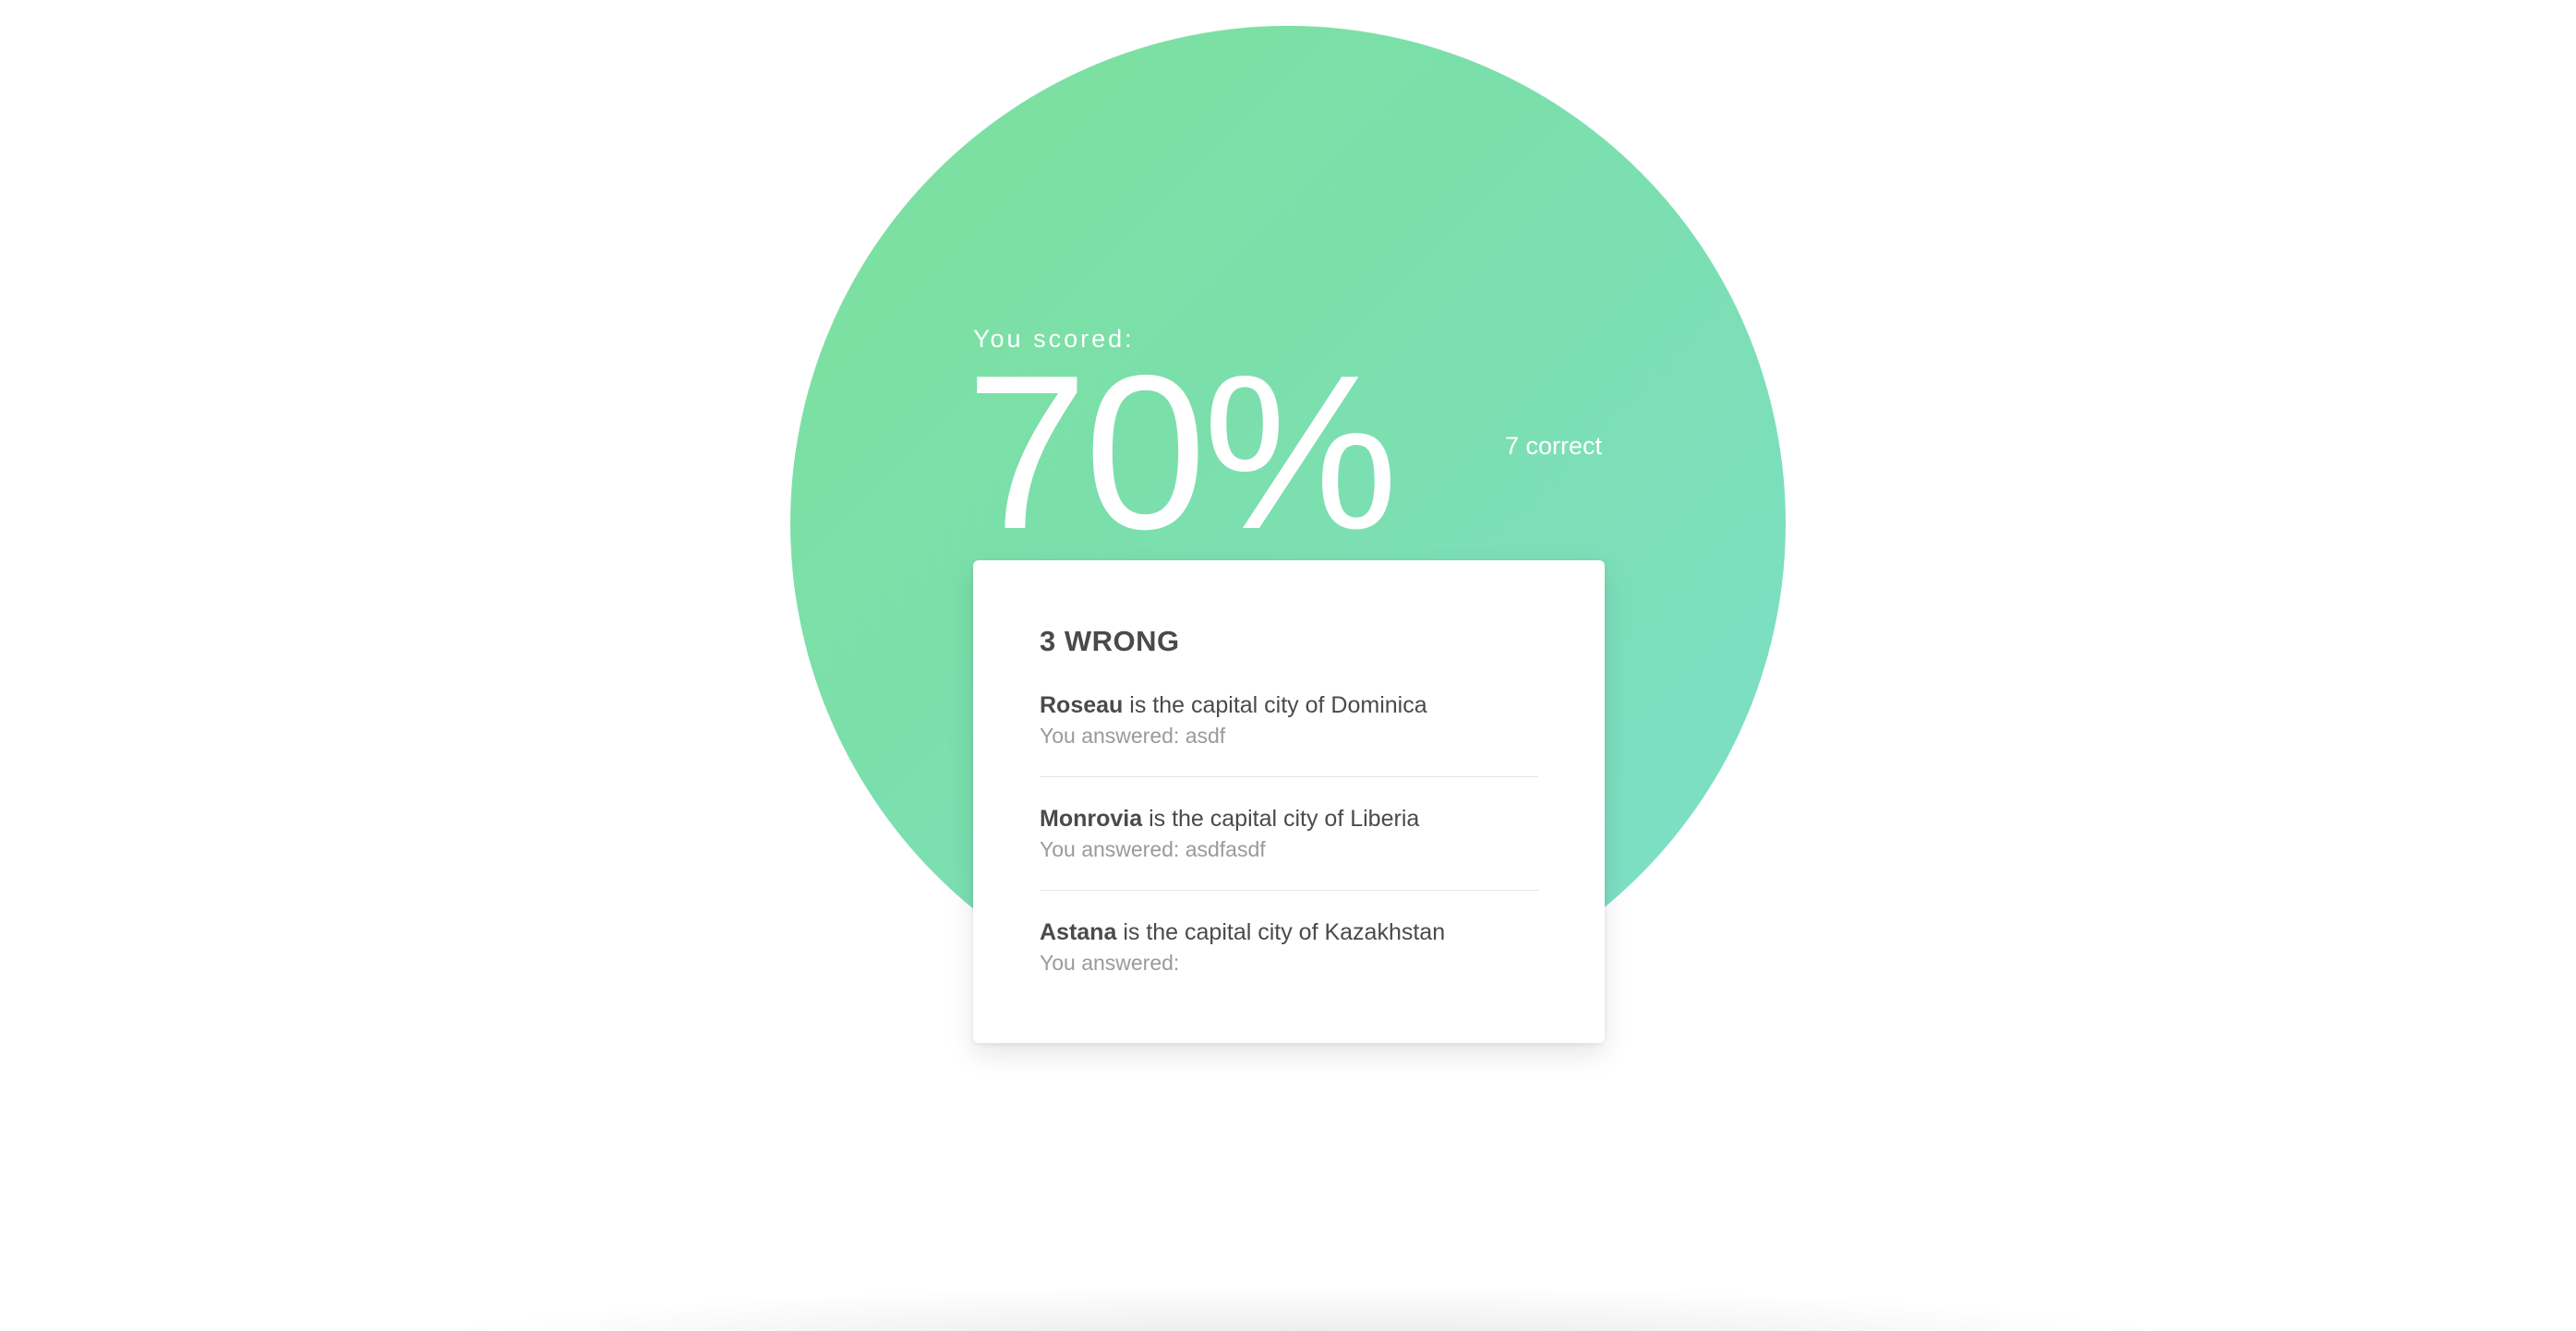 The image size is (2576, 1331). Describe the element at coordinates (1110, 963) in the screenshot. I see `user-answer: You answered:` at that location.